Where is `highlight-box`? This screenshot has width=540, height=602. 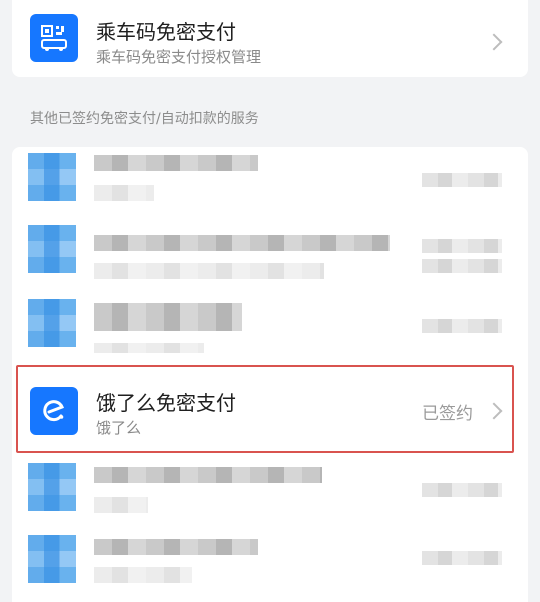
highlight-box is located at coordinates (265, 409).